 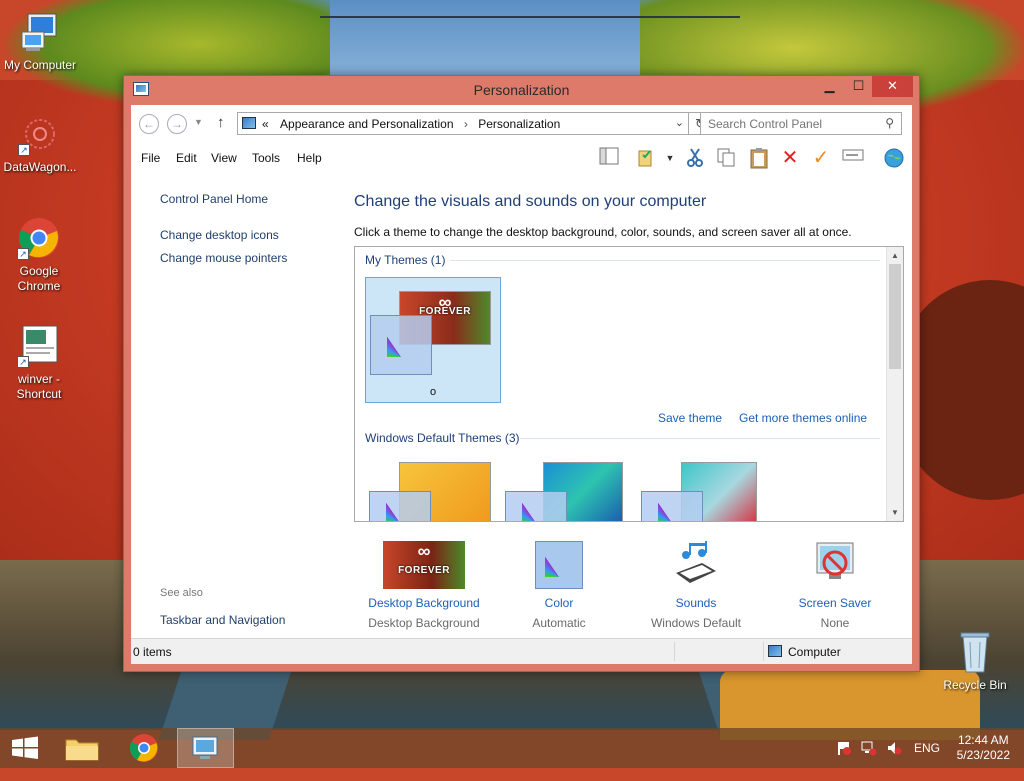 What do you see at coordinates (696, 603) in the screenshot?
I see `sounds-link: Sounds` at bounding box center [696, 603].